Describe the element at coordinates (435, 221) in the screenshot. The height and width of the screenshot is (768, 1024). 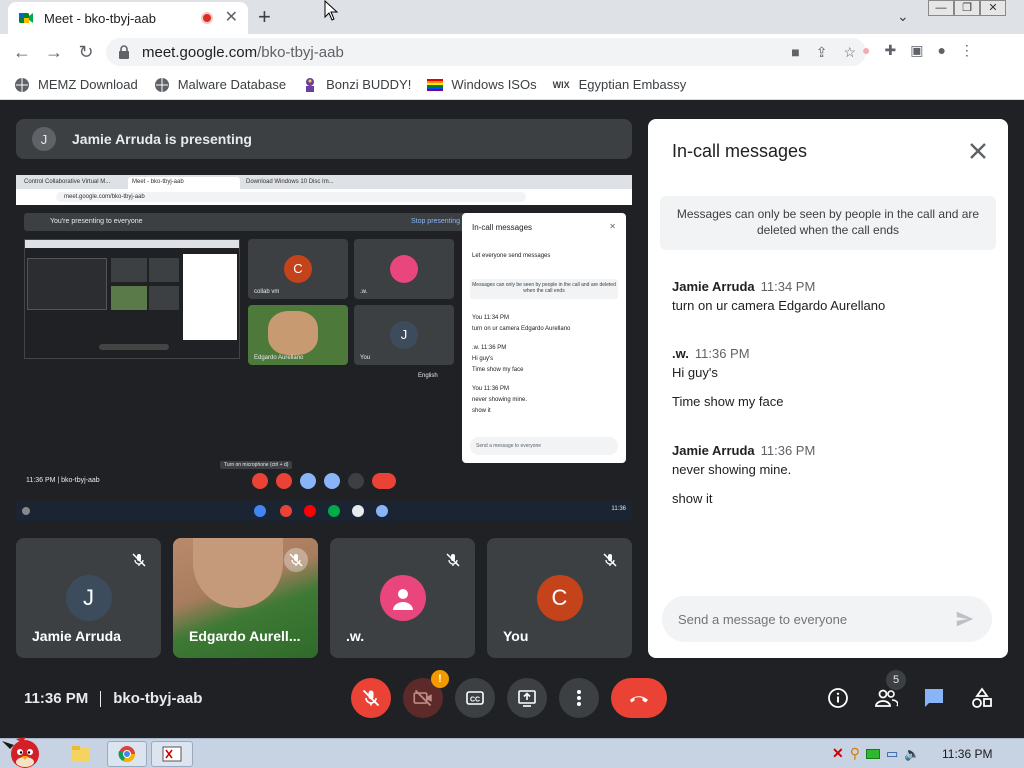
I see `shared-stop-presenting: Stop presenting` at that location.